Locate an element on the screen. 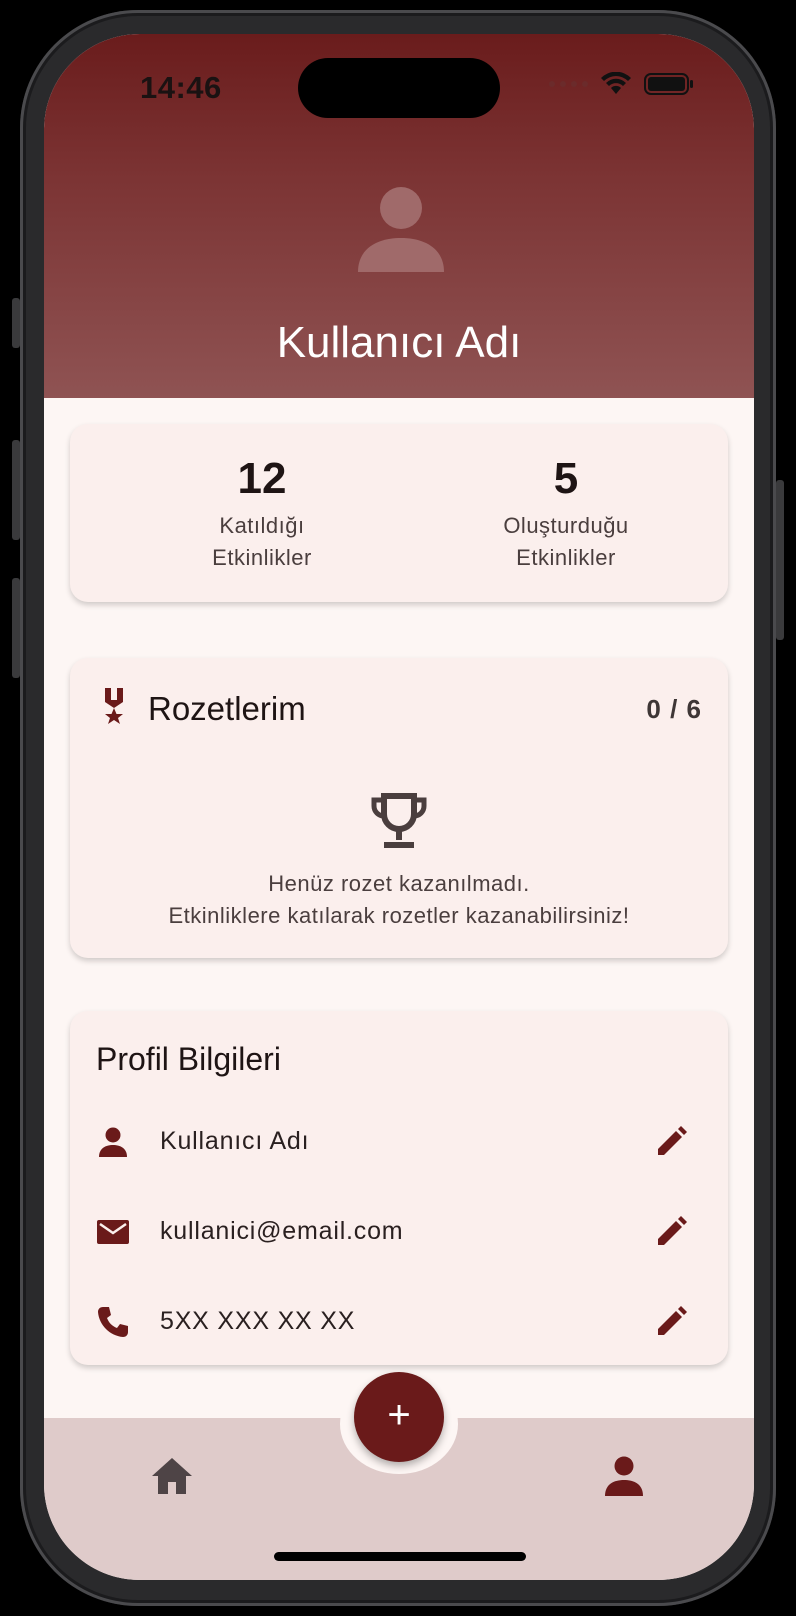 This screenshot has width=796, height=1616. badges-count: 0 / 6 is located at coordinates (674, 709).